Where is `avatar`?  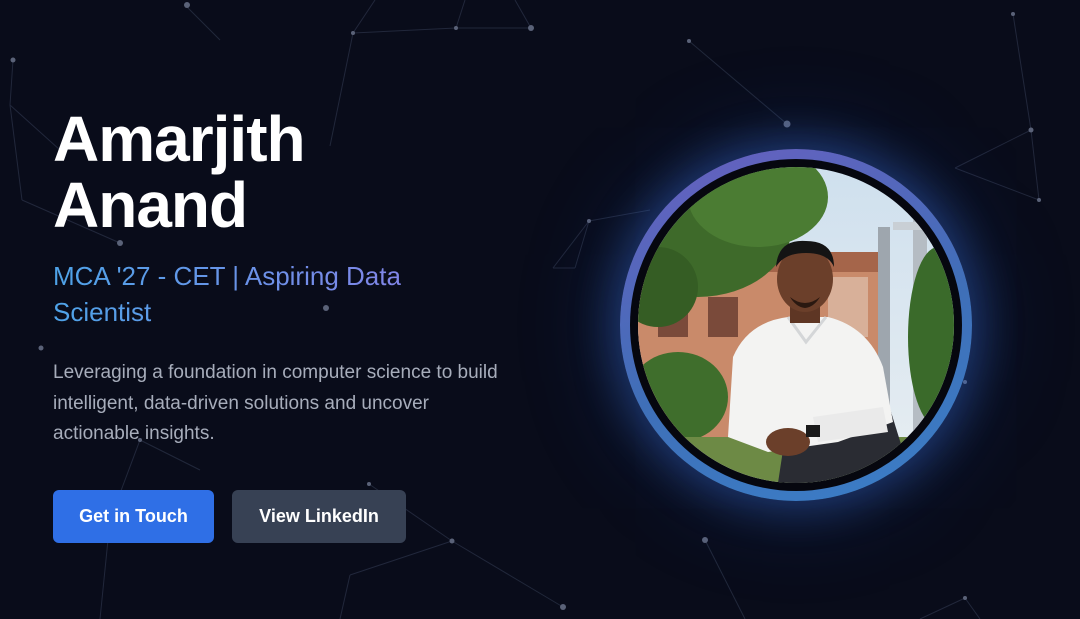 avatar is located at coordinates (796, 325).